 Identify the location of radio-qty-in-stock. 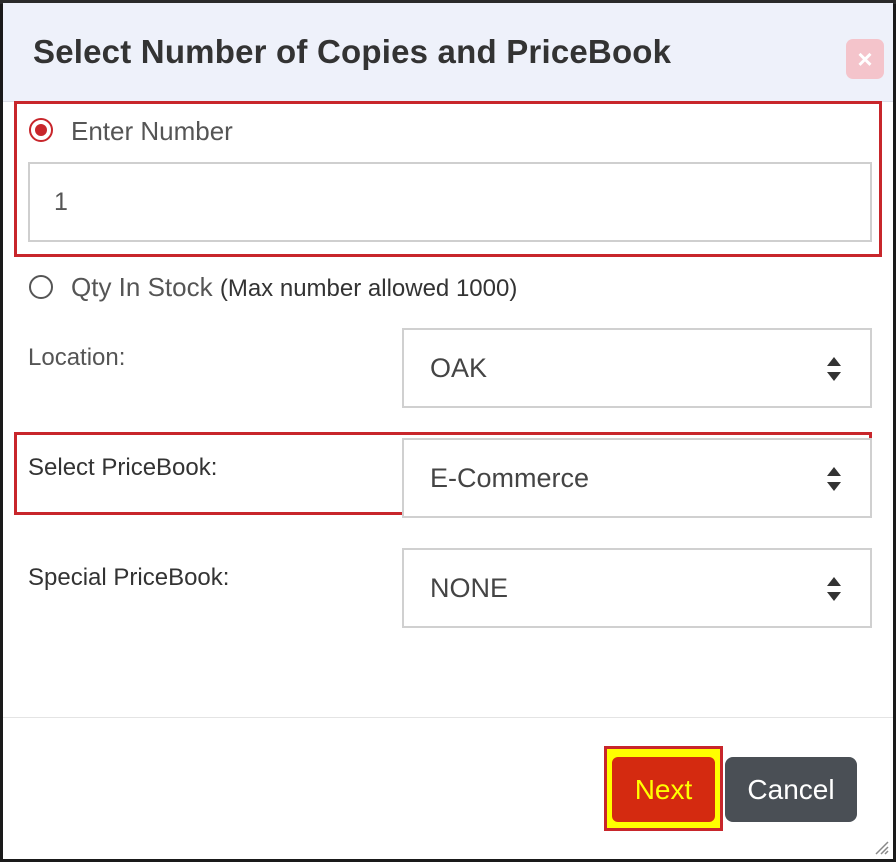
(41, 287).